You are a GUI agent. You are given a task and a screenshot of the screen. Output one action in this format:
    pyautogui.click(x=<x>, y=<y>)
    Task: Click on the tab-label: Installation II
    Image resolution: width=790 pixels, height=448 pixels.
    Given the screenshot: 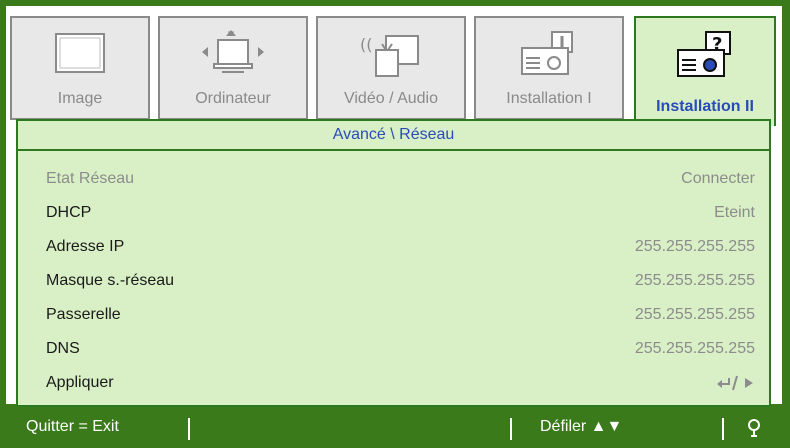 What is the action you would take?
    pyautogui.click(x=705, y=106)
    